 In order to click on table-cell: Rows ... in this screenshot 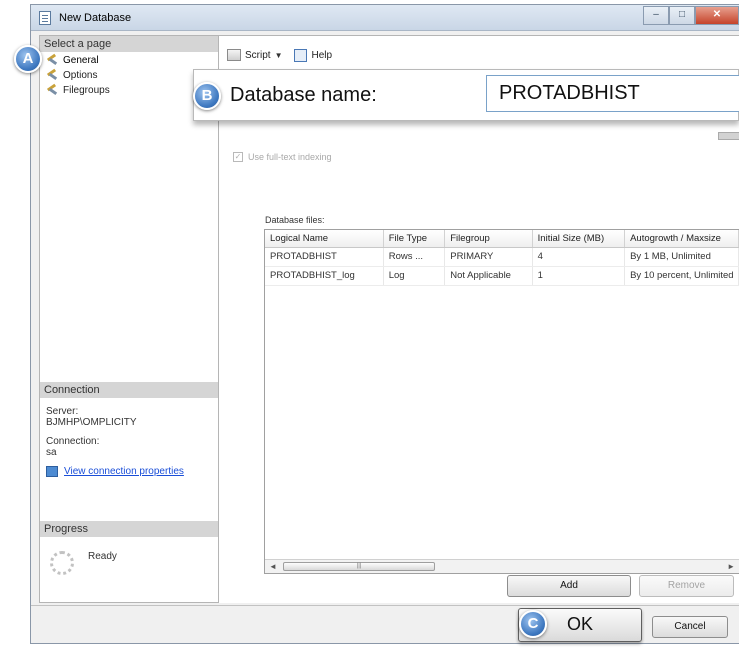, I will do `click(414, 257)`.